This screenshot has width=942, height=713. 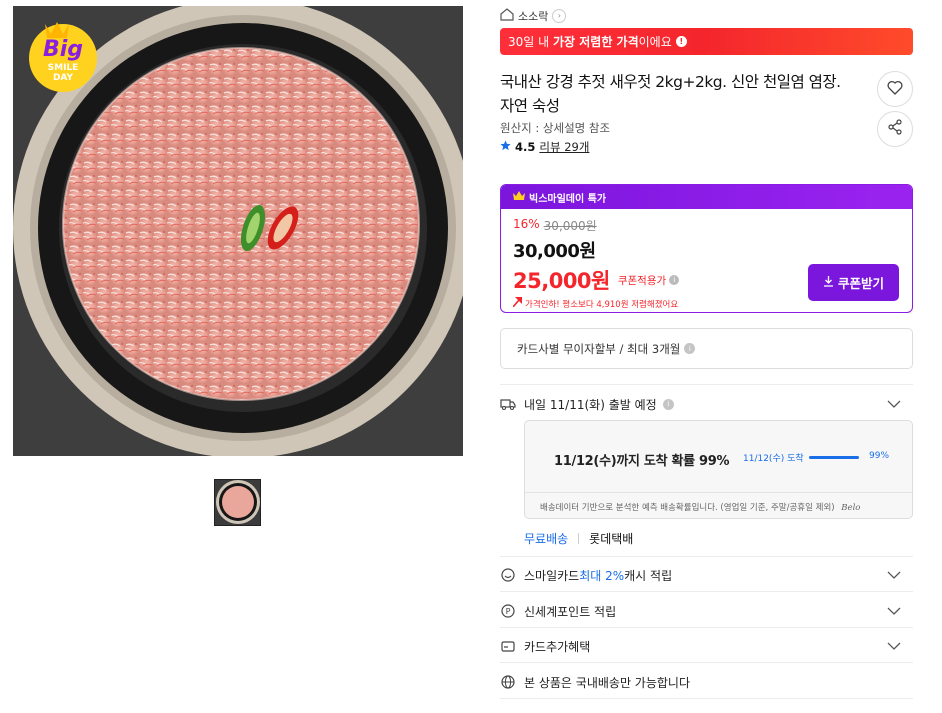 I want to click on discount-percent: 16%, so click(x=526, y=224).